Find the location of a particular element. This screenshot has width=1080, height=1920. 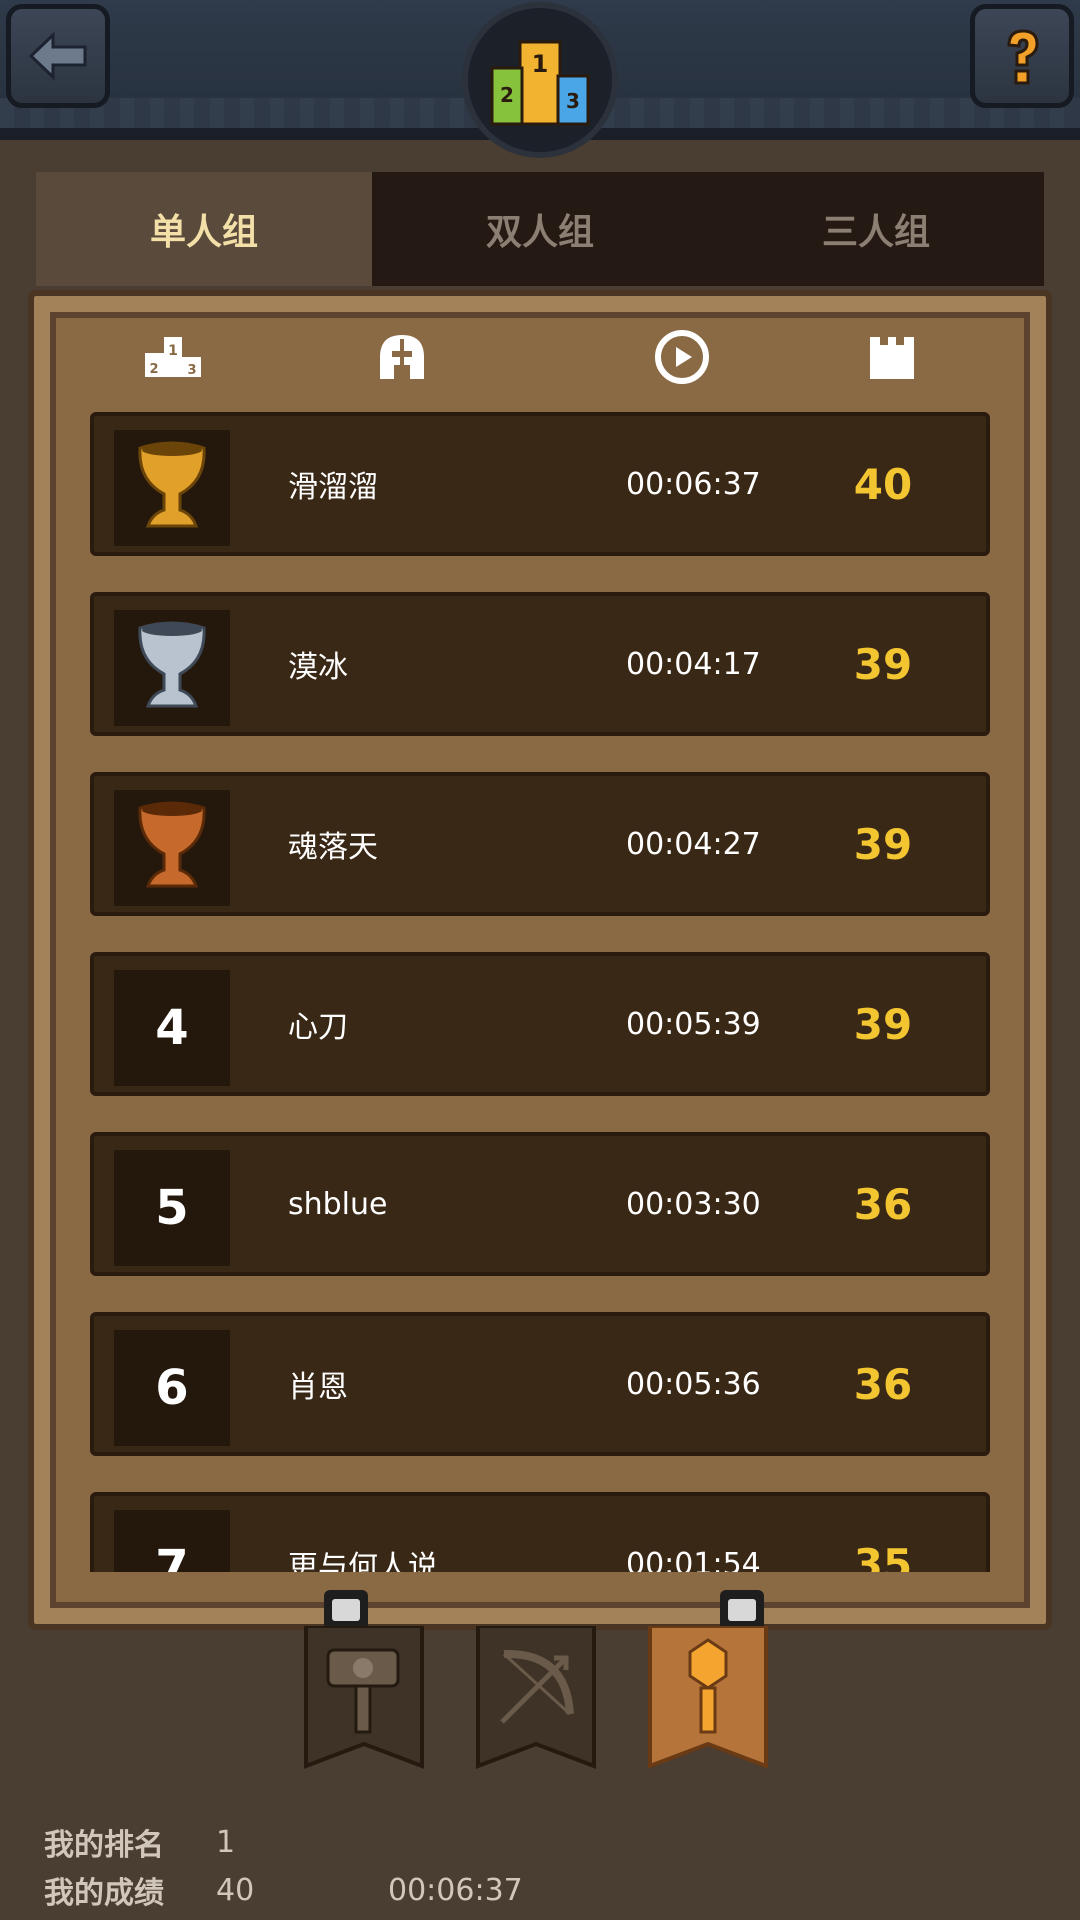

bow-icon is located at coordinates (536, 1696).